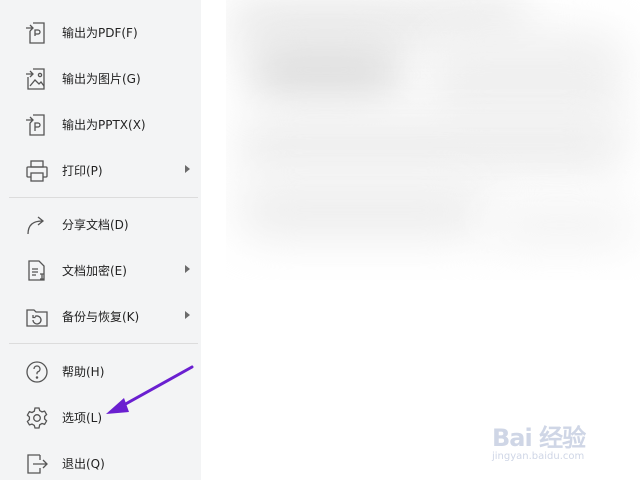 The height and width of the screenshot is (480, 640). What do you see at coordinates (95, 225) in the screenshot?
I see `menu-item-label: 分享文档(D)` at bounding box center [95, 225].